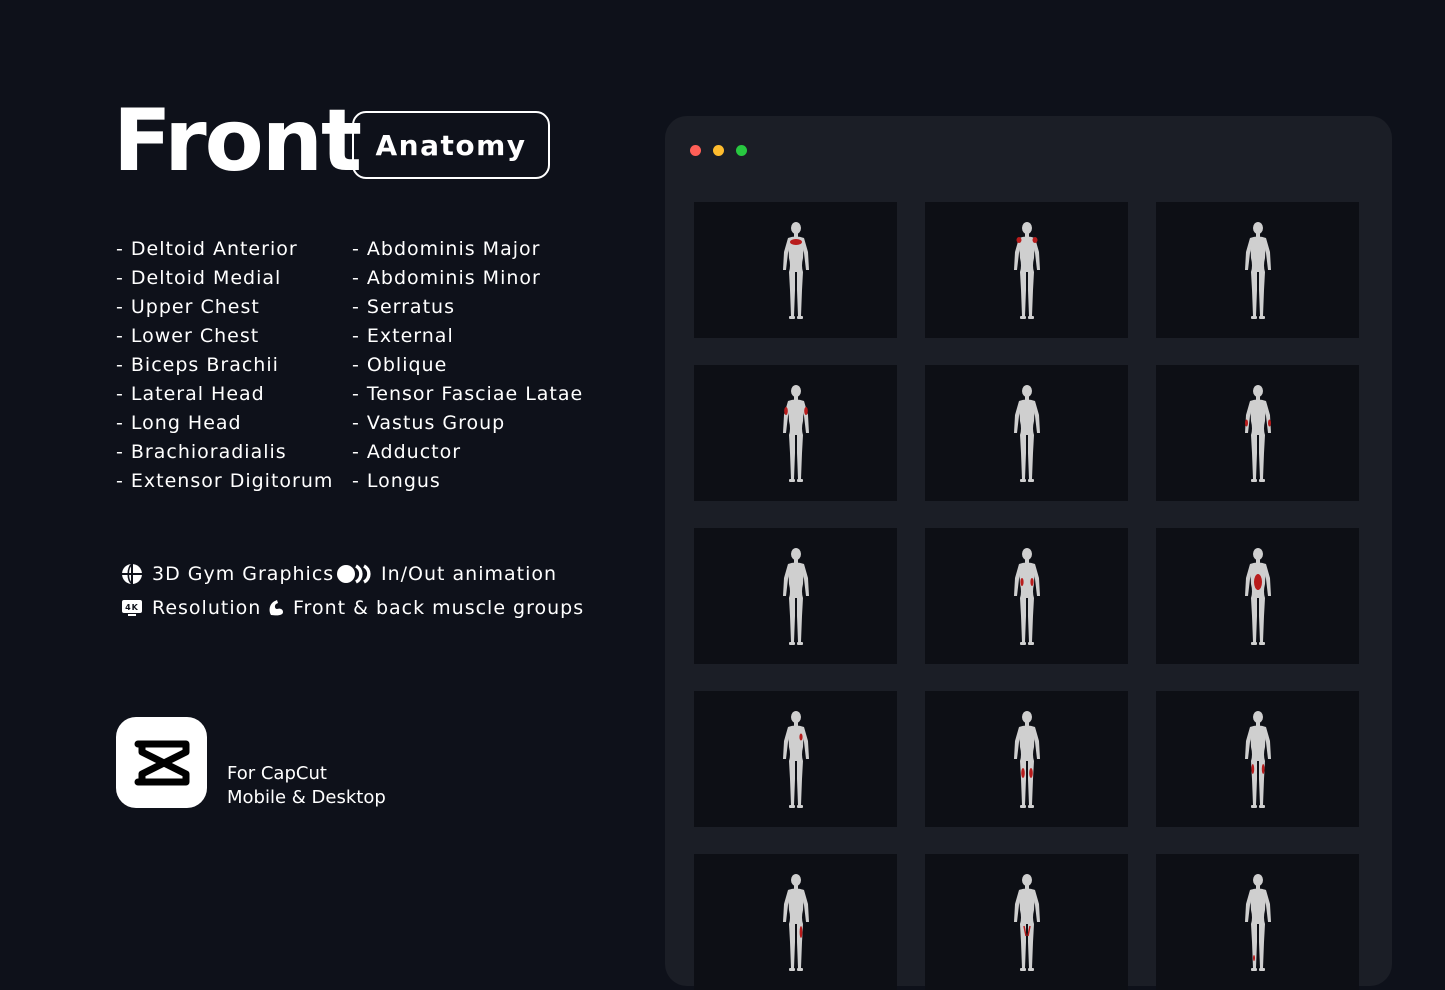 This screenshot has height=990, width=1445. I want to click on feature-resolution: 4K Resolution, so click(191, 608).